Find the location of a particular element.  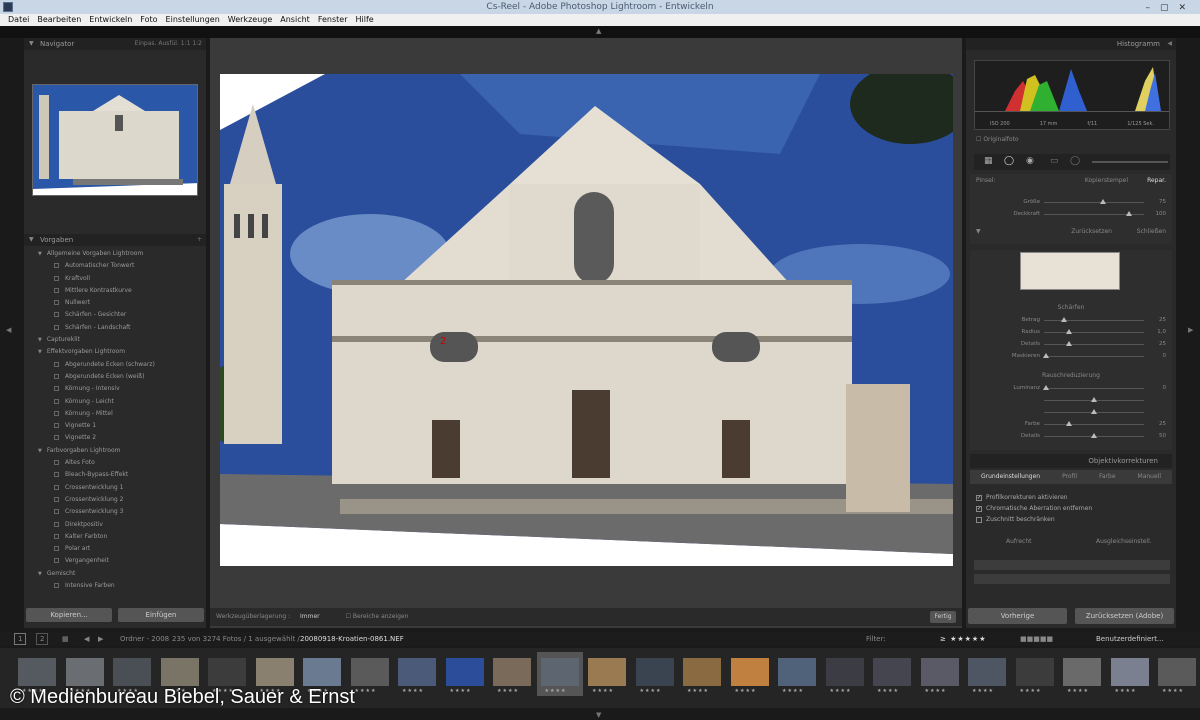

preset-folder: ▼ Allgemeine Vorgaben Lightroom is located at coordinates (115, 254).